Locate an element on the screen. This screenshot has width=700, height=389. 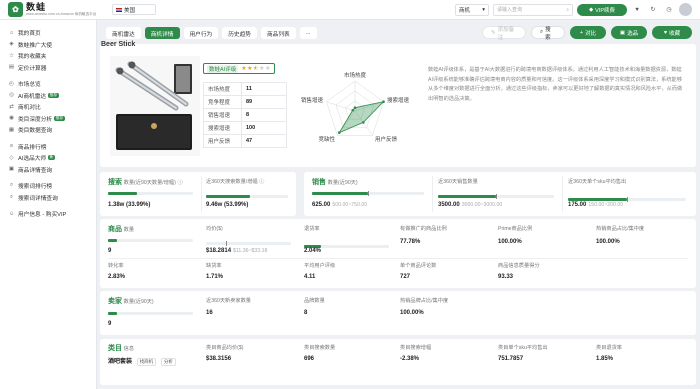
search-label: 搜索 is located at coordinates (548, 33).